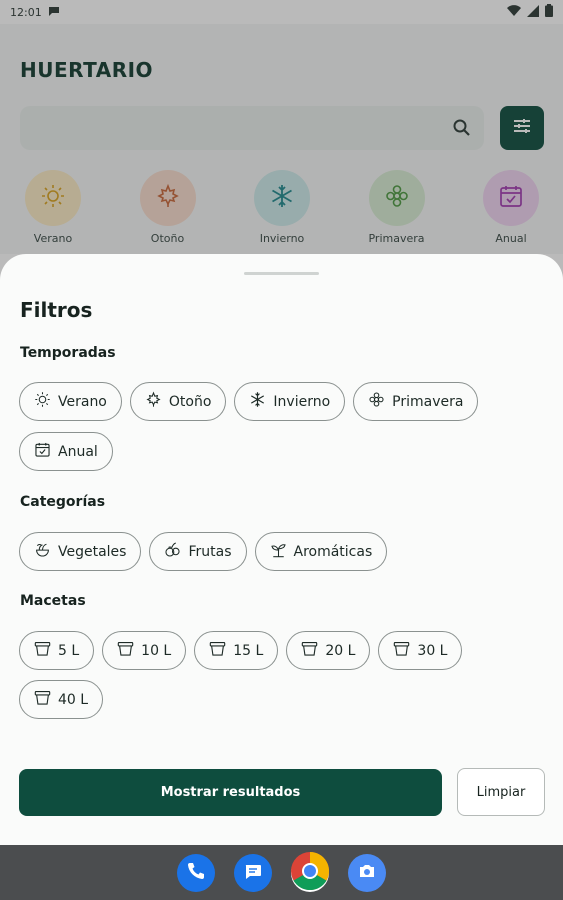 Image resolution: width=563 pixels, height=900 pixels. I want to click on flower-icon, so click(376, 401).